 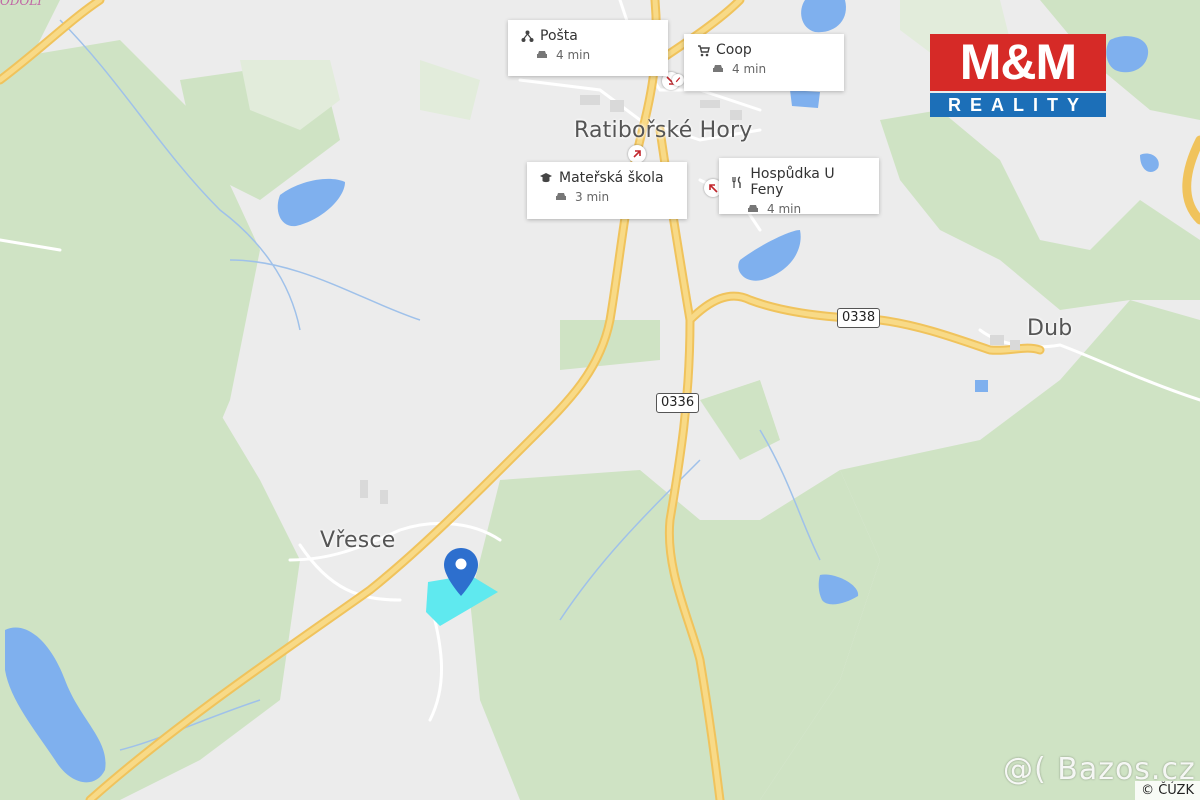 I want to click on mm-reality-logo: M&M REALITY, so click(x=1018, y=75).